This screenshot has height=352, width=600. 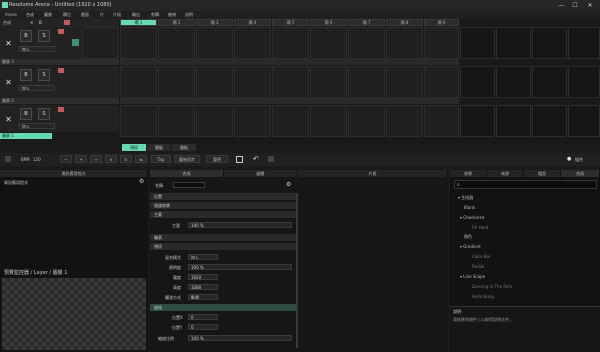 I want to click on minimize-button: —, so click(x=561, y=5).